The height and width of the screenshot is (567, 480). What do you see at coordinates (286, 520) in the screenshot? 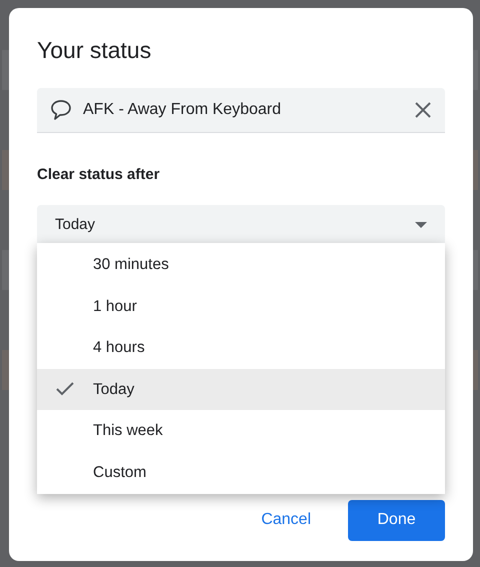
I see `cancel-button: Cancel` at bounding box center [286, 520].